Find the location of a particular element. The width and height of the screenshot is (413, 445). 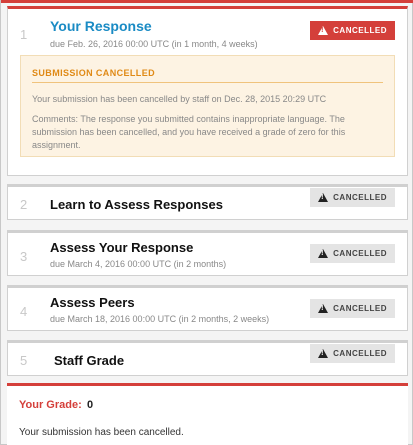

step-number: 1 is located at coordinates (24, 34).